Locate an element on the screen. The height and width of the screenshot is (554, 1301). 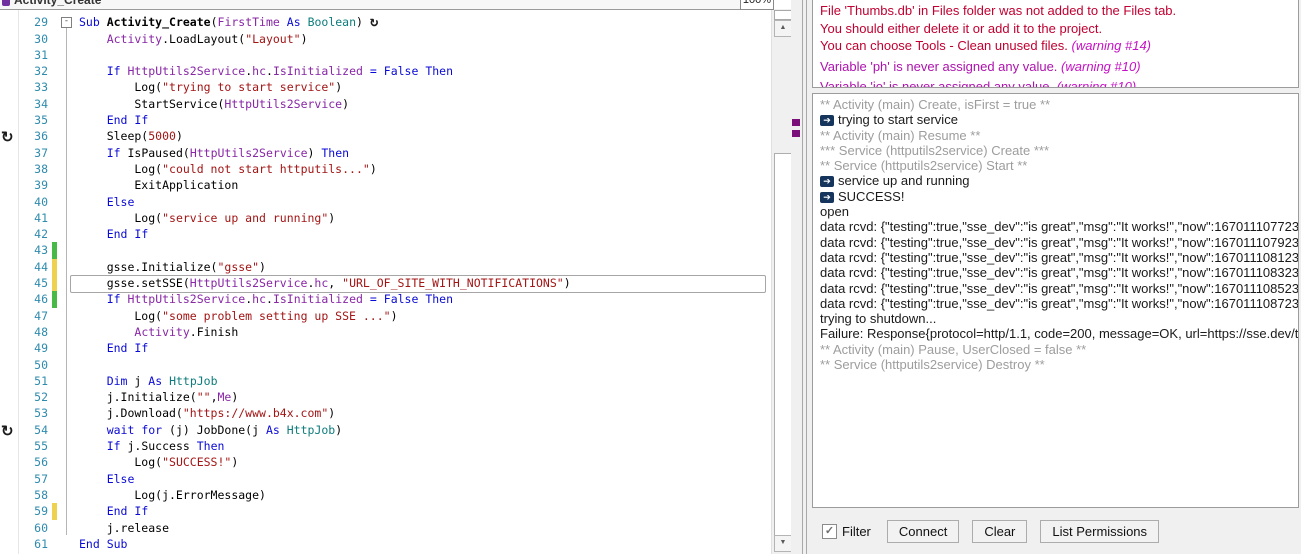
code-token: End Sub is located at coordinates (103, 543).